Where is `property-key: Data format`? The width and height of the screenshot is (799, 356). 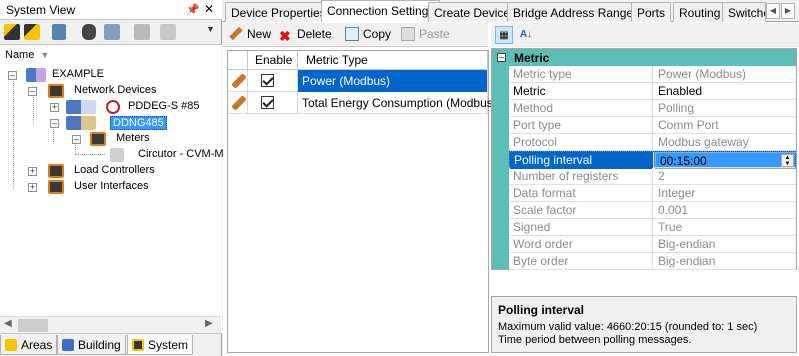 property-key: Data format is located at coordinates (581, 193).